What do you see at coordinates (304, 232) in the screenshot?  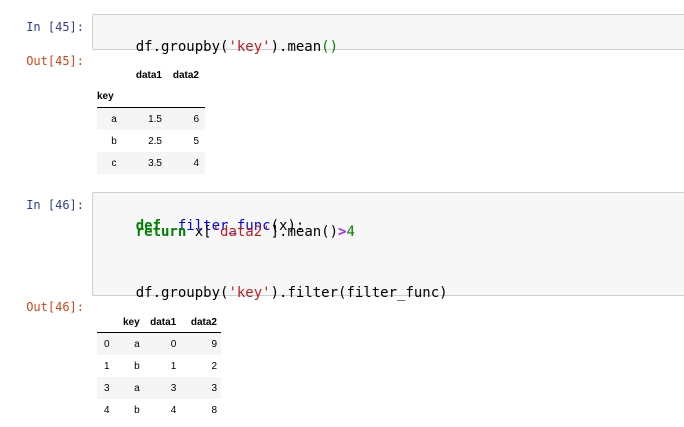 I see `code-text: ].mean()` at bounding box center [304, 232].